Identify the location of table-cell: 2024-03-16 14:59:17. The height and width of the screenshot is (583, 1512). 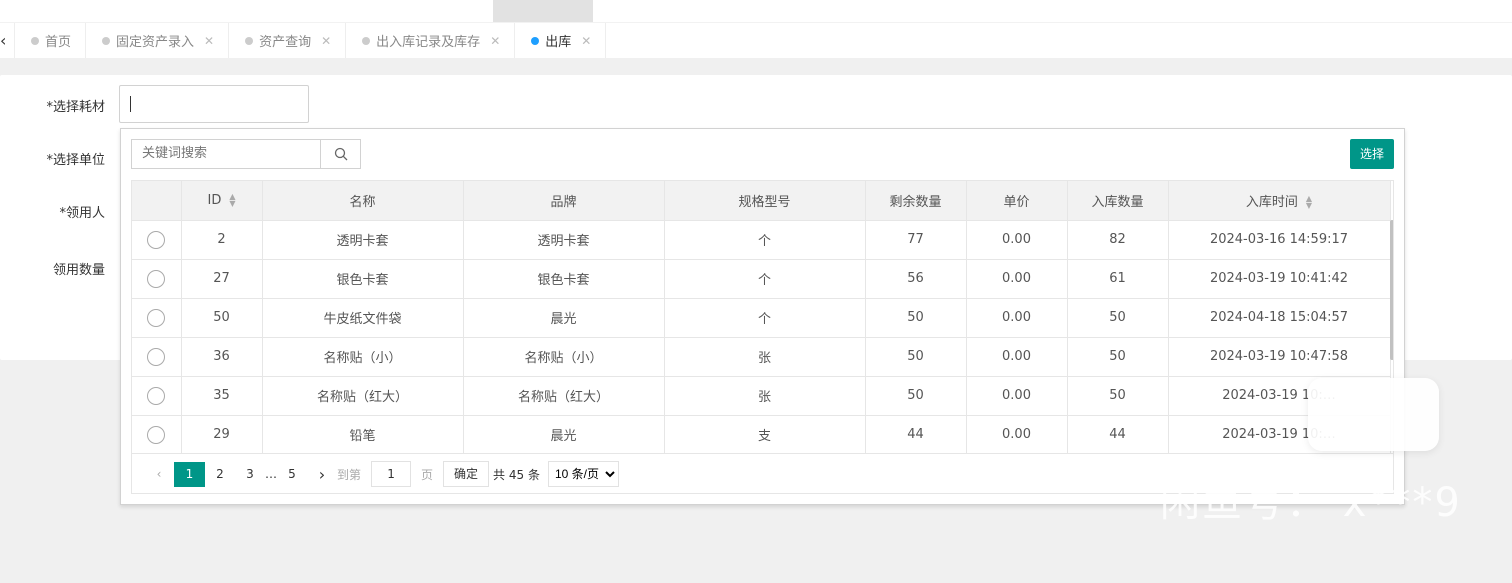
(1279, 240).